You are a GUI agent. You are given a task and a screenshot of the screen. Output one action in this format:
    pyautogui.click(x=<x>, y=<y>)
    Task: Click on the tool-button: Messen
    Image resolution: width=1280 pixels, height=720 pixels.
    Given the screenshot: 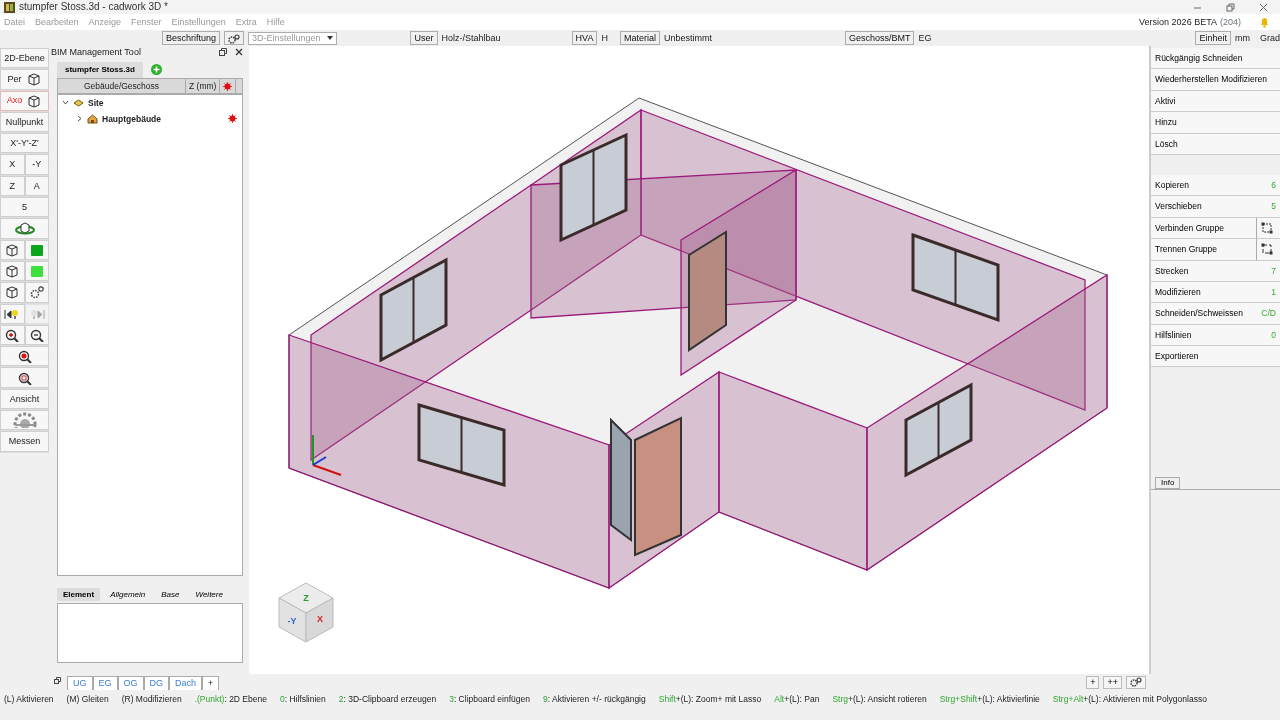 What is the action you would take?
    pyautogui.click(x=24, y=441)
    